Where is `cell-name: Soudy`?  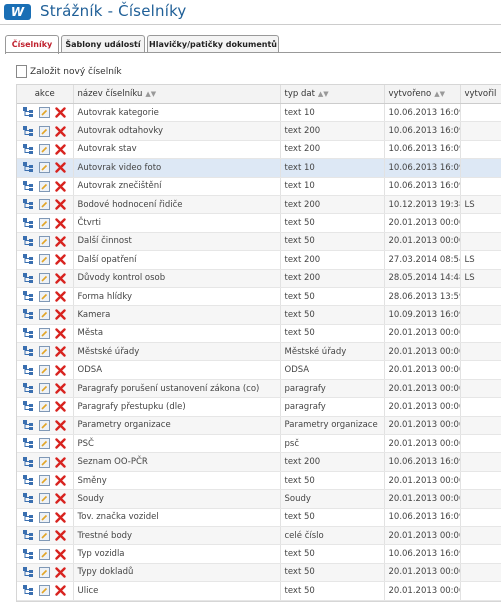
cell-name: Soudy is located at coordinates (177, 499).